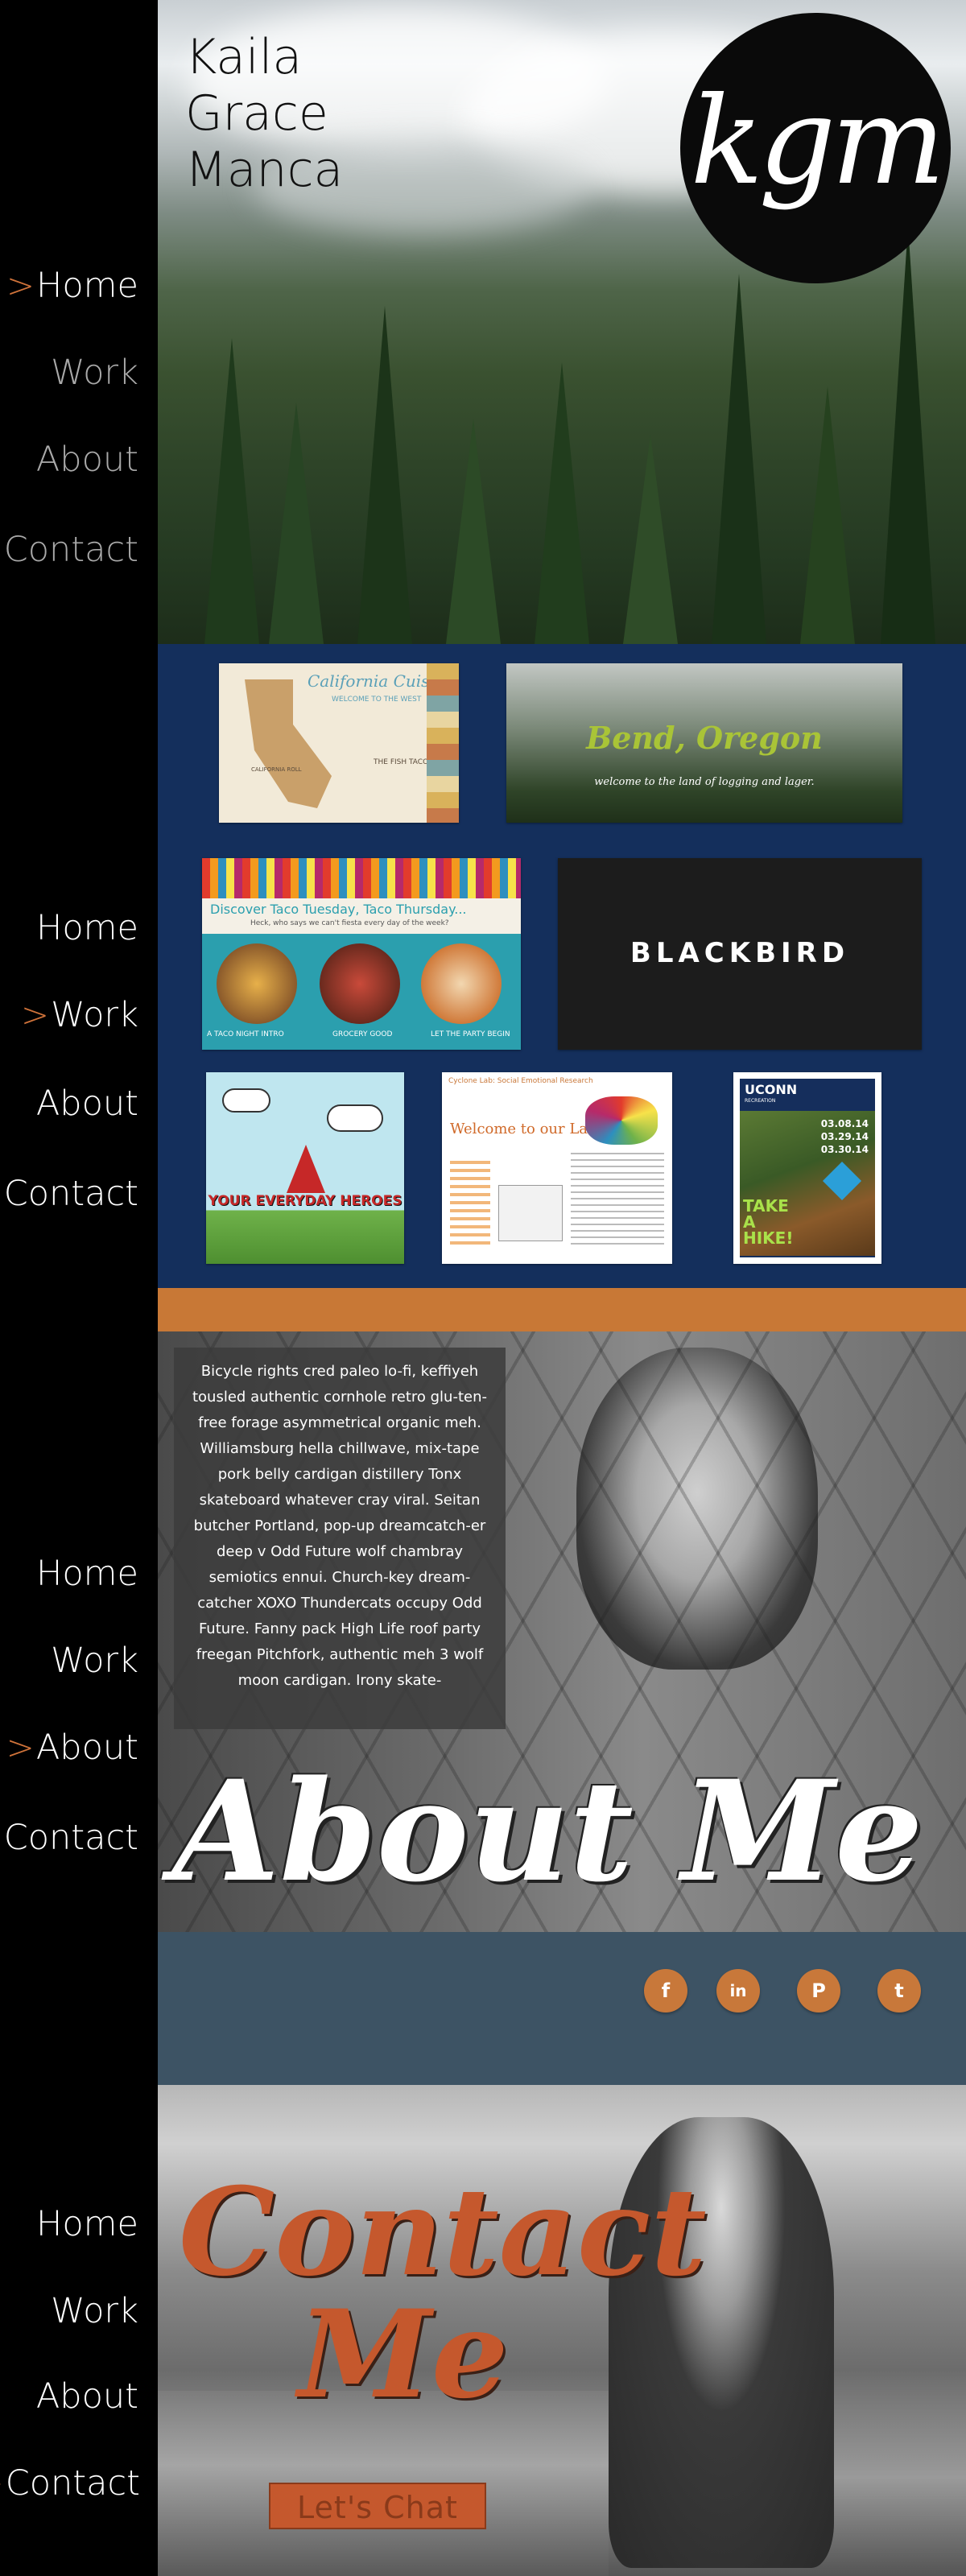  I want to click on work-tile-blackbird: BLACKBIRD, so click(740, 954).